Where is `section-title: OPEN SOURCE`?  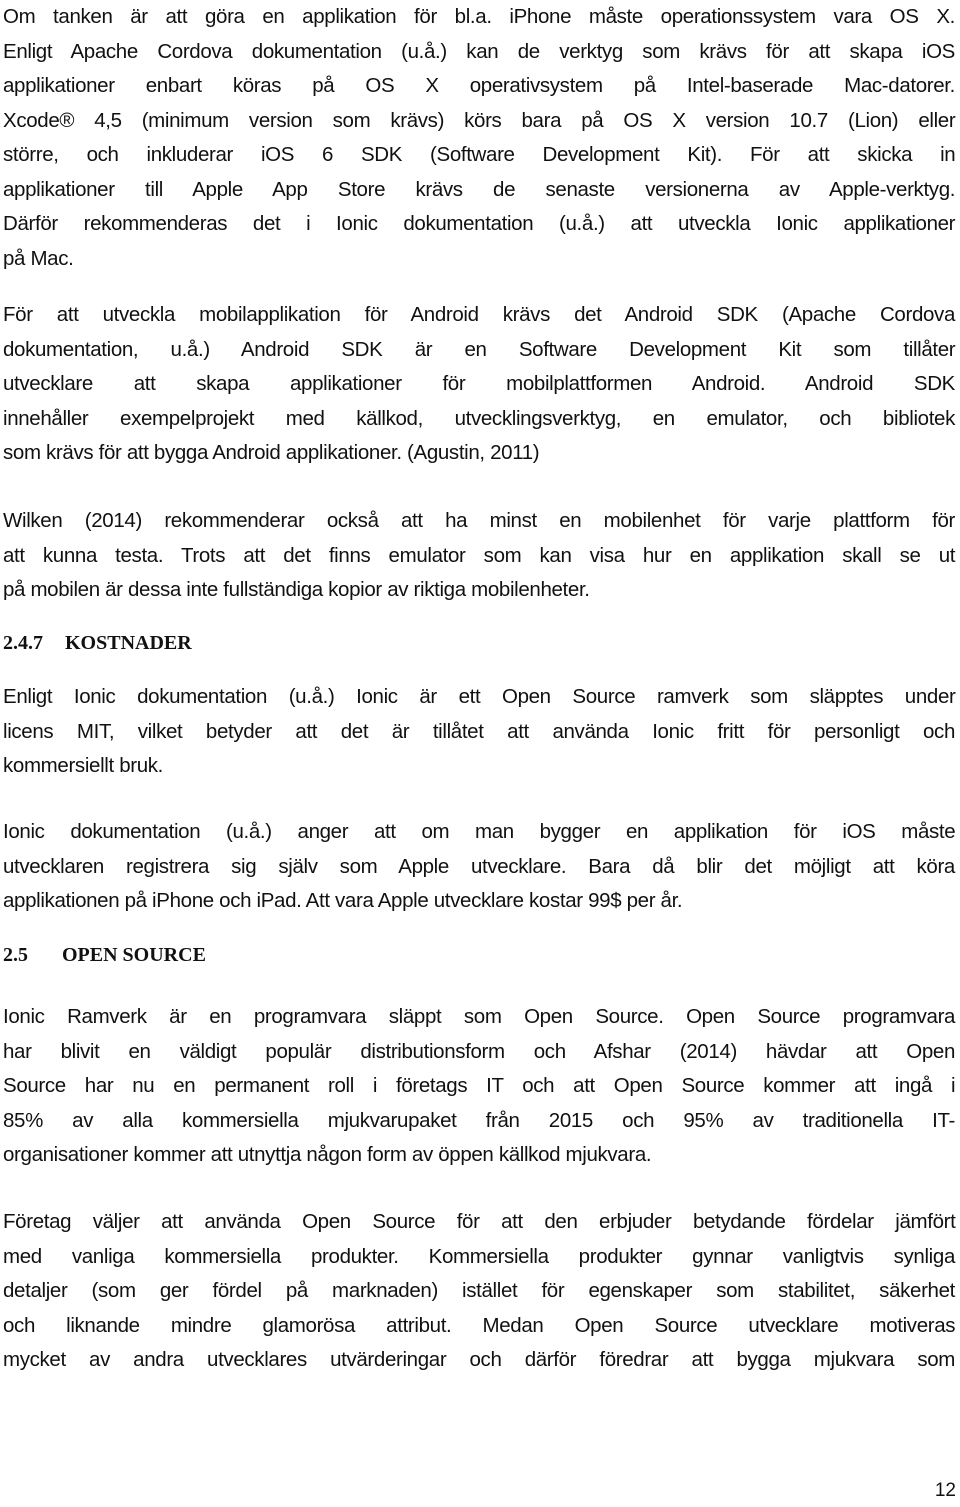
section-title: OPEN SOURCE is located at coordinates (134, 955).